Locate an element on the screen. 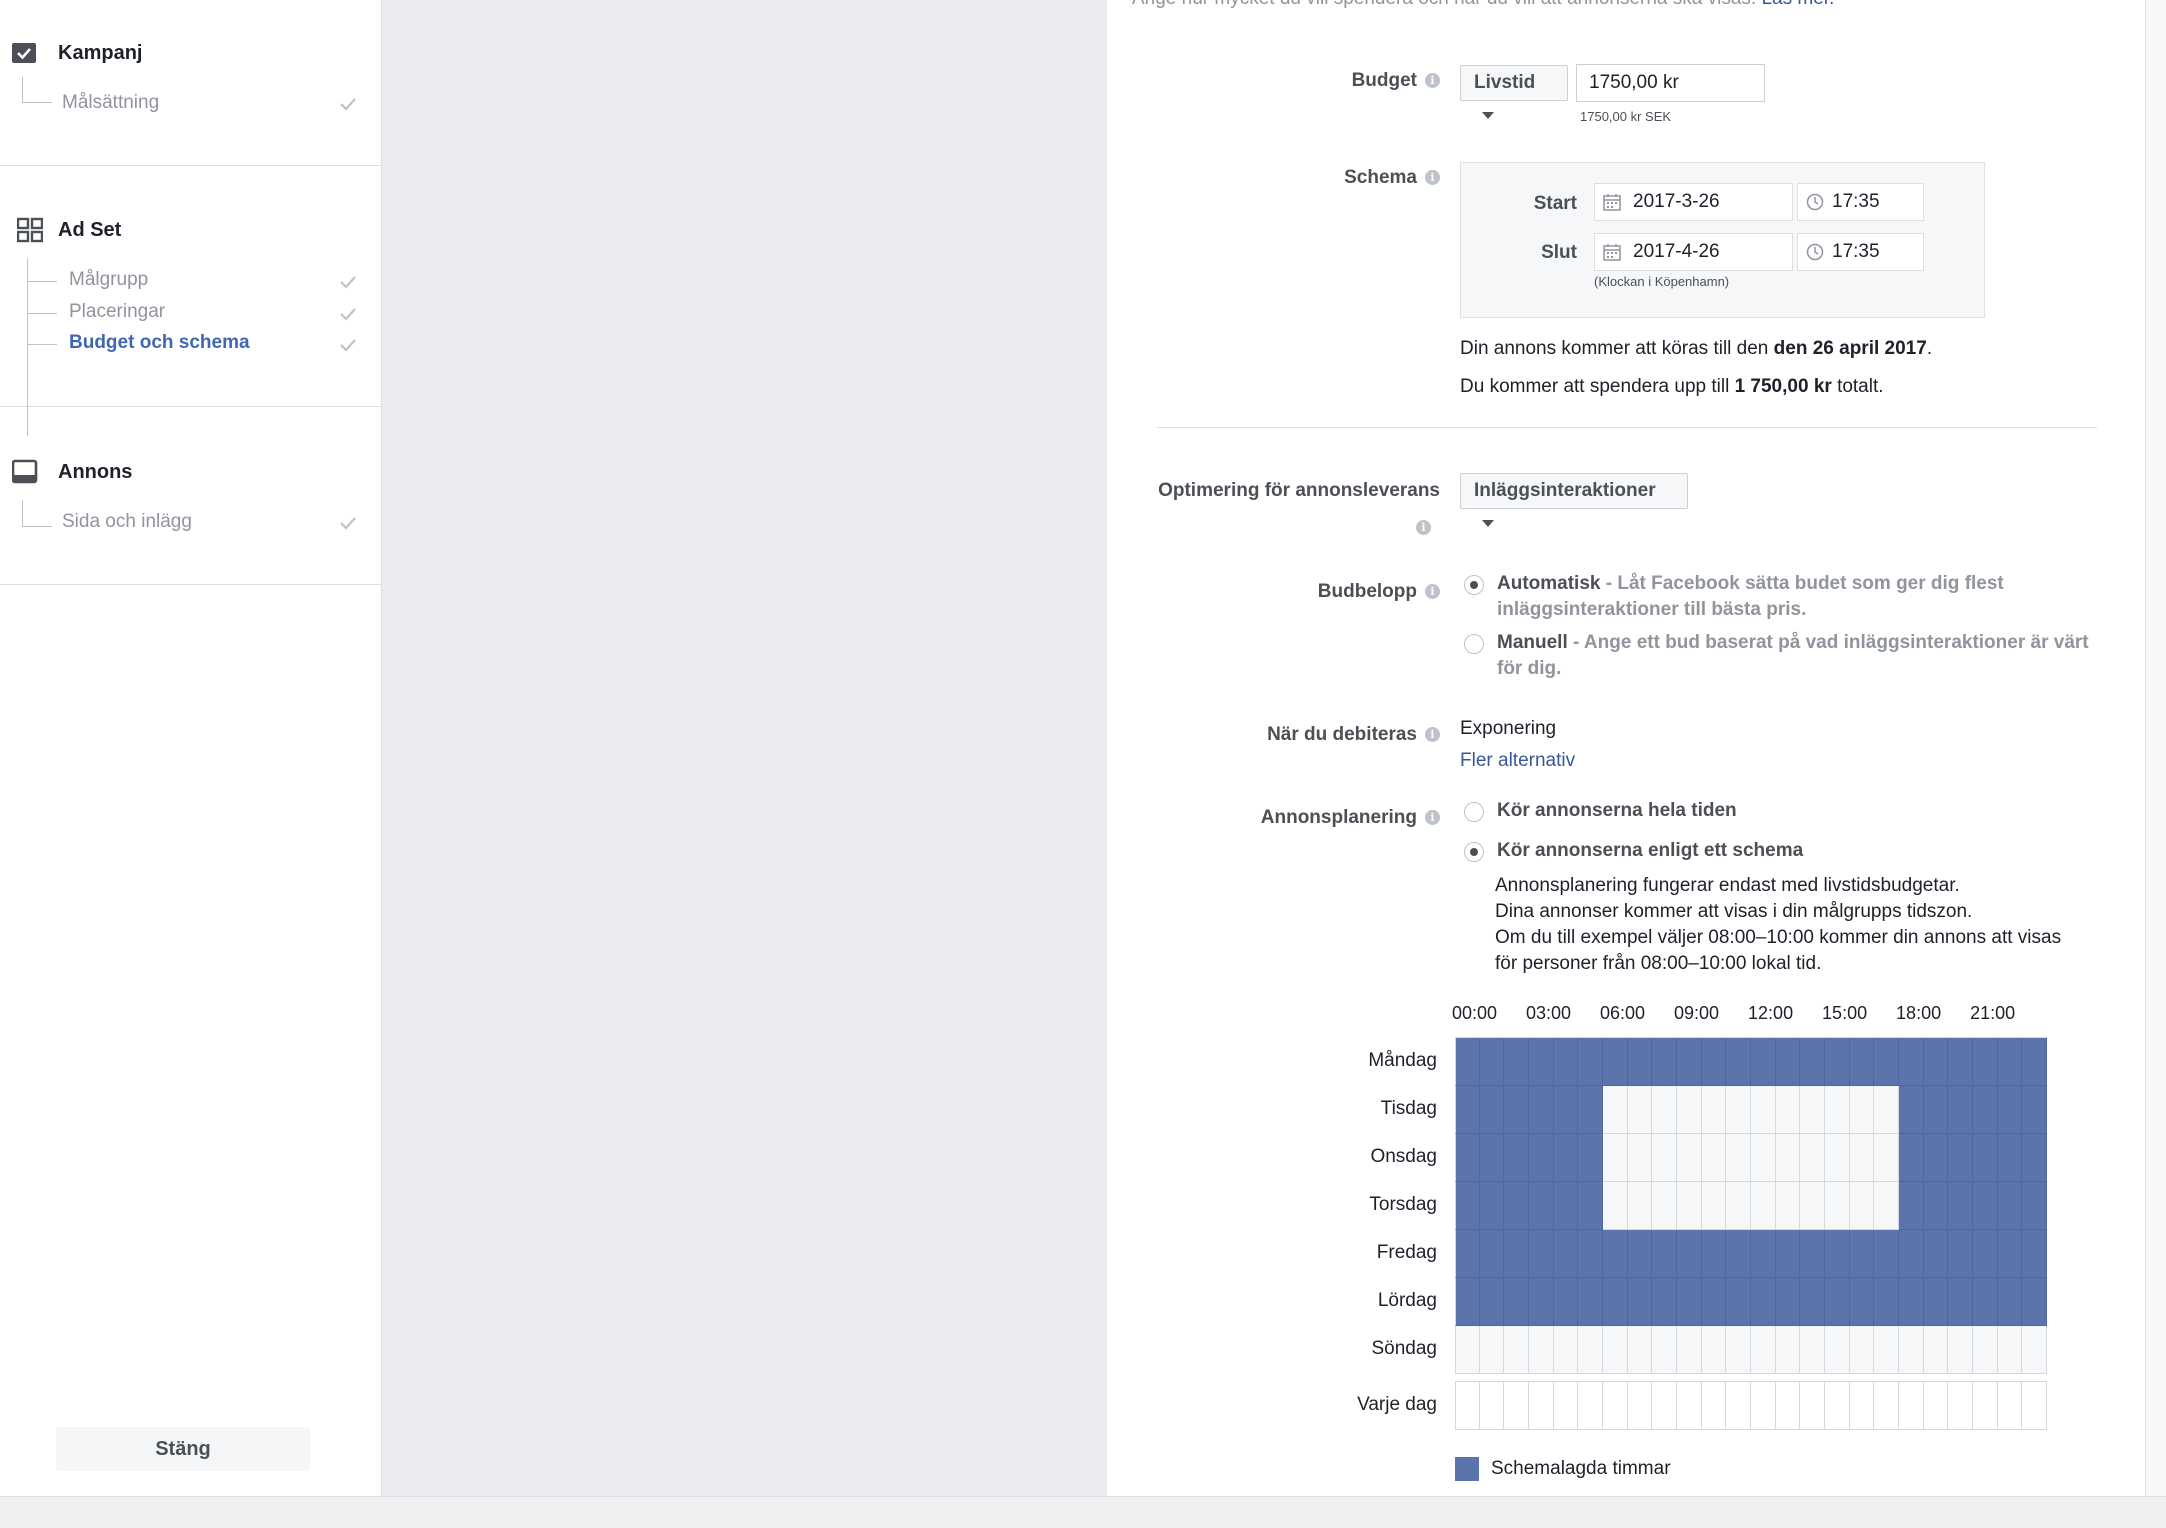 Image resolution: width=2166 pixels, height=1528 pixels. end-time-input: 17:35 is located at coordinates (1860, 252).